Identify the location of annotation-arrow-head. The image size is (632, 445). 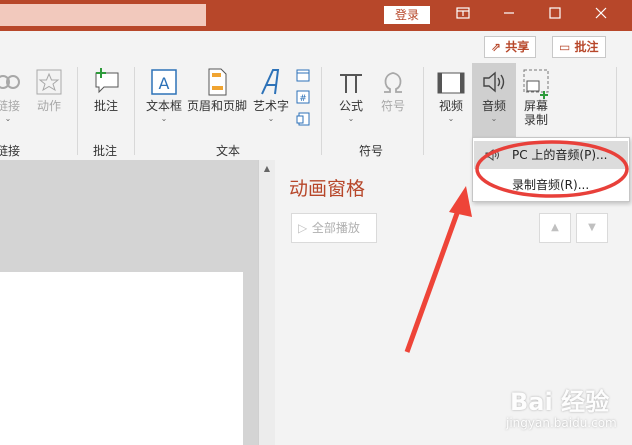
(460, 201).